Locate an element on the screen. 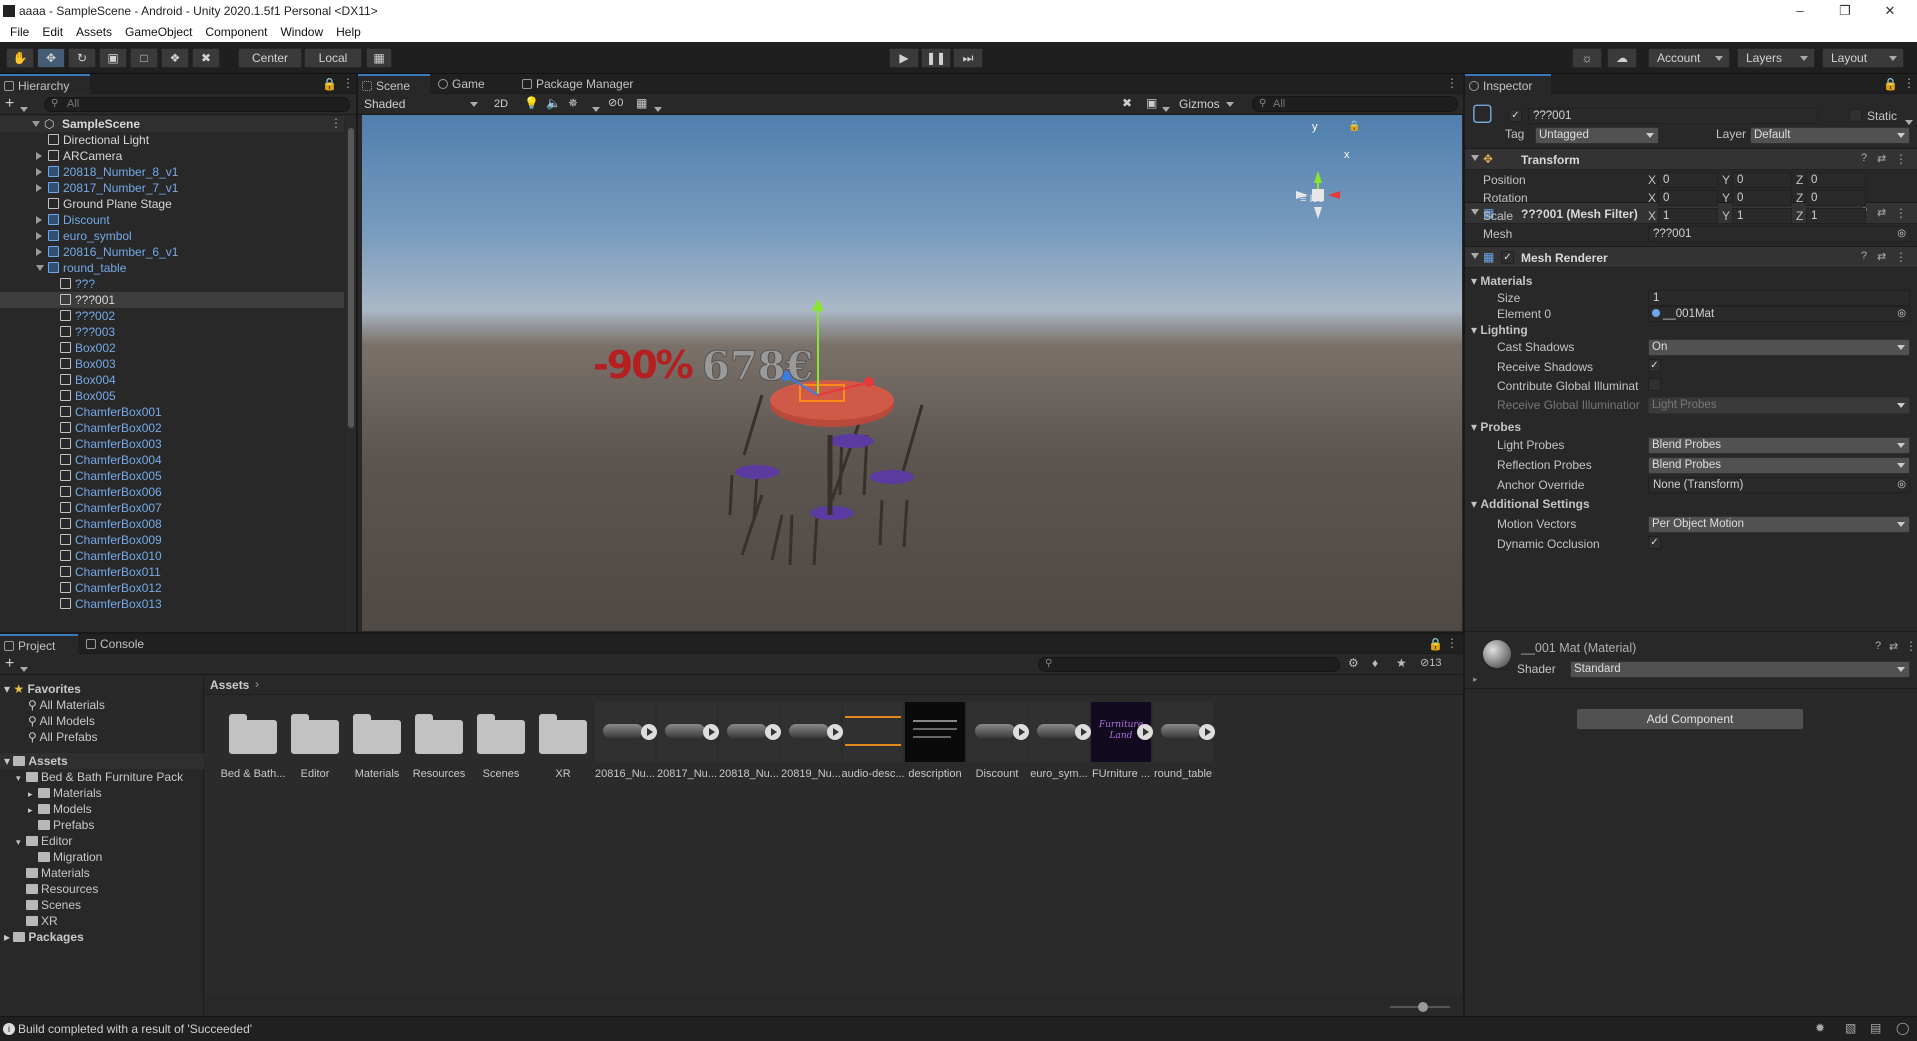 The image size is (1917, 1041). asset-item: round_table is located at coordinates (1183, 743).